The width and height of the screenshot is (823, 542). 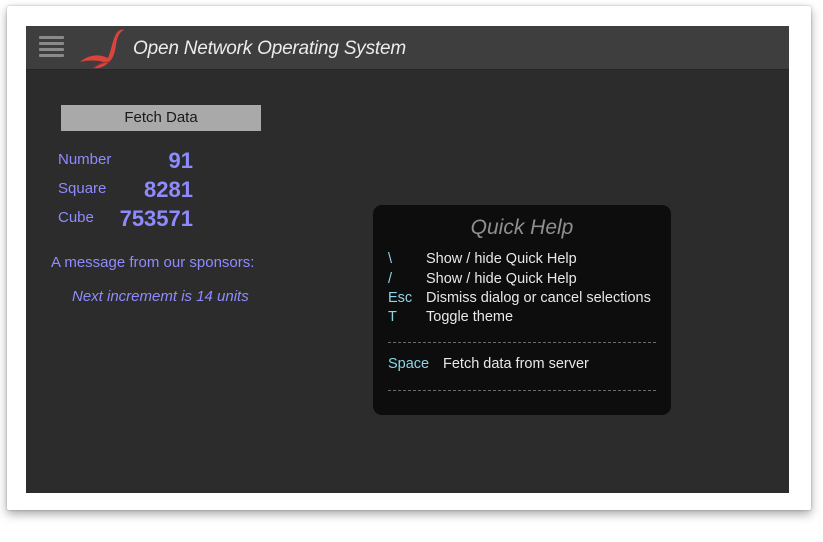 I want to click on binding-key: Space, so click(x=409, y=364).